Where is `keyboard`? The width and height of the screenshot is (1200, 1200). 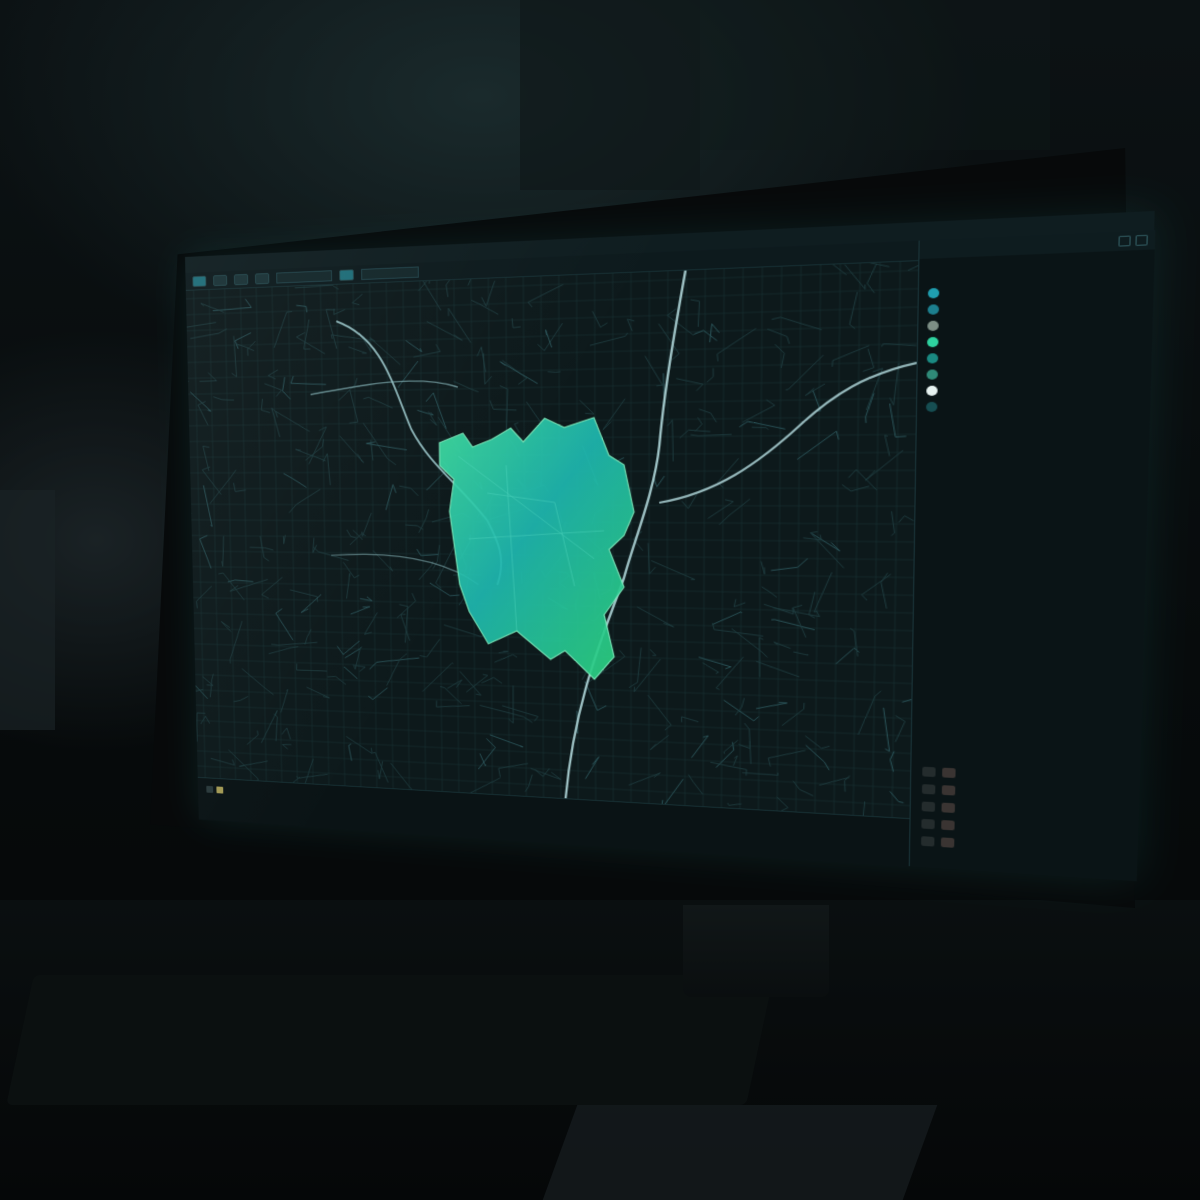
keyboard is located at coordinates (390, 1040).